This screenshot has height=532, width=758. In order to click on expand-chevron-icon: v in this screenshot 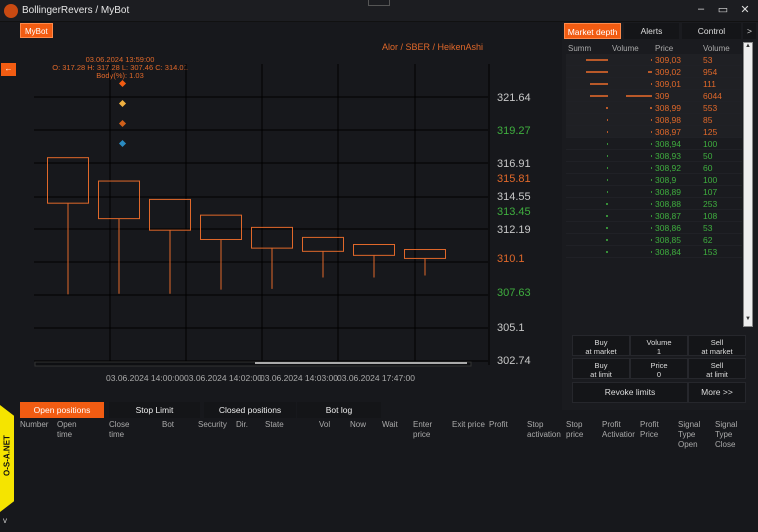, I will do `click(5, 520)`.